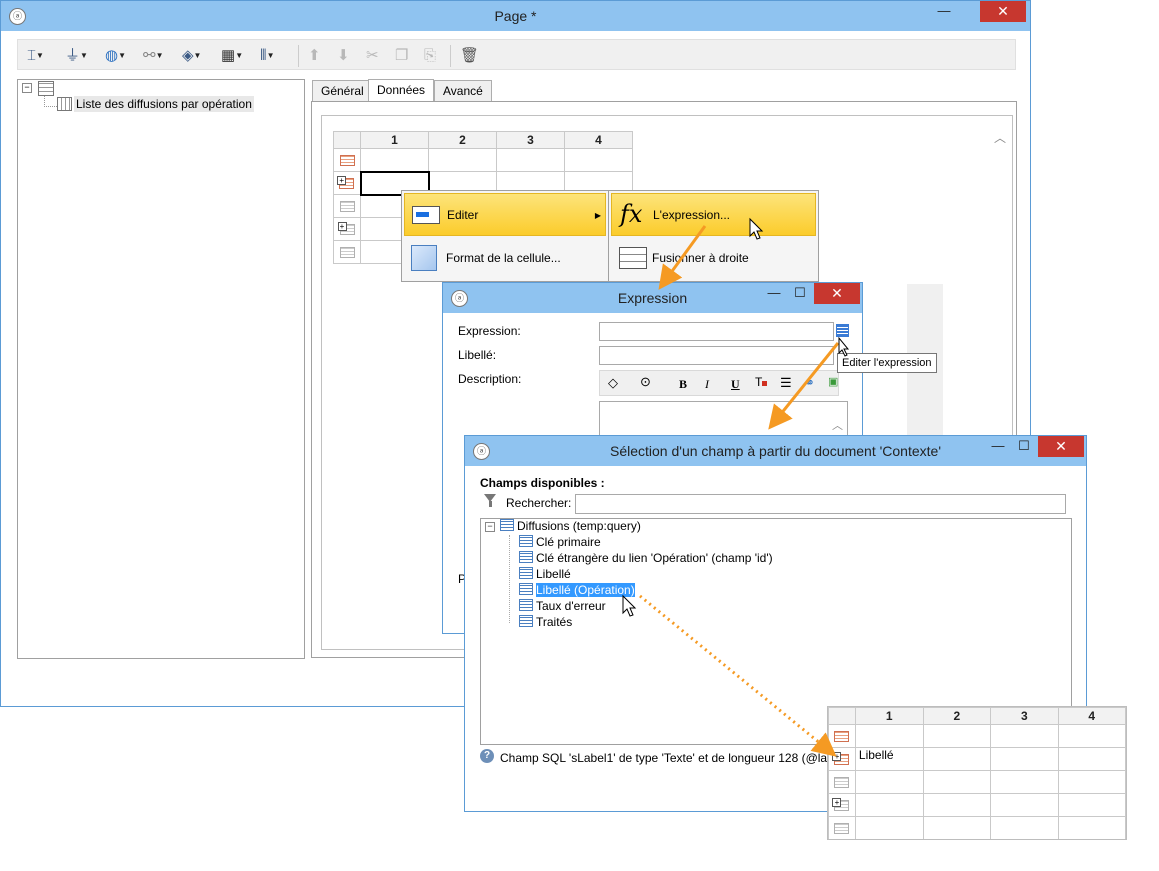 Image resolution: width=1159 pixels, height=871 pixels. What do you see at coordinates (682, 257) in the screenshot?
I see `arrow-menu-to-expression` at bounding box center [682, 257].